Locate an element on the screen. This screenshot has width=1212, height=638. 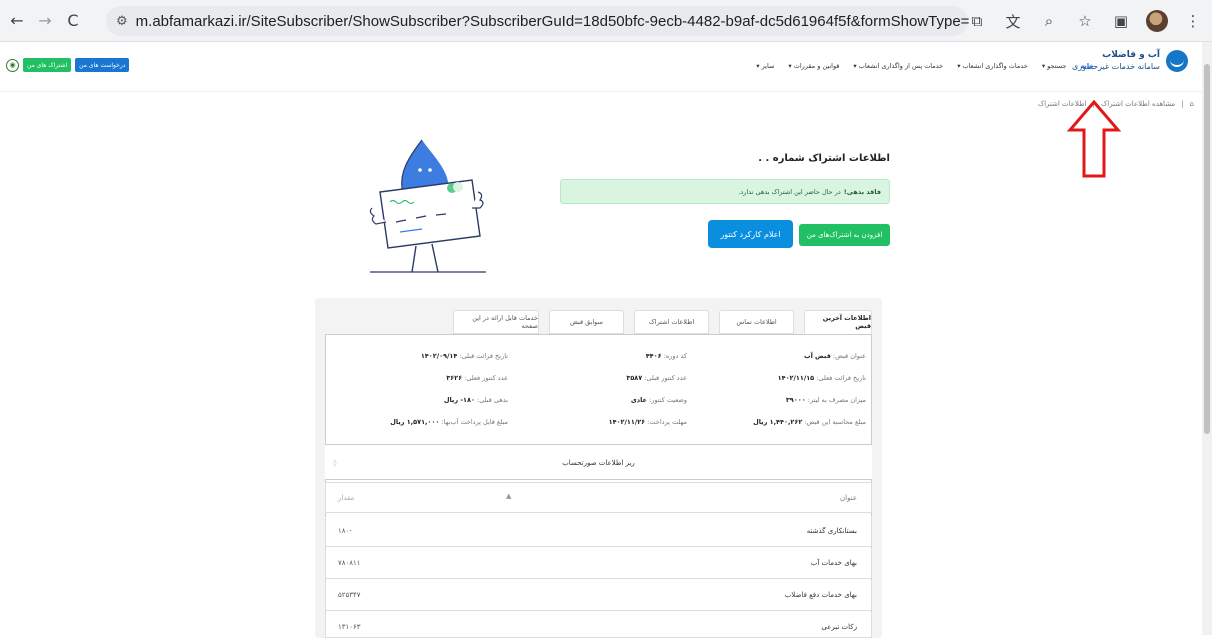
bill-kv: مبلغ محاسبه این قبض: ۱,۴۴۰,۲۶۲ ریال is located at coordinates (809, 422).